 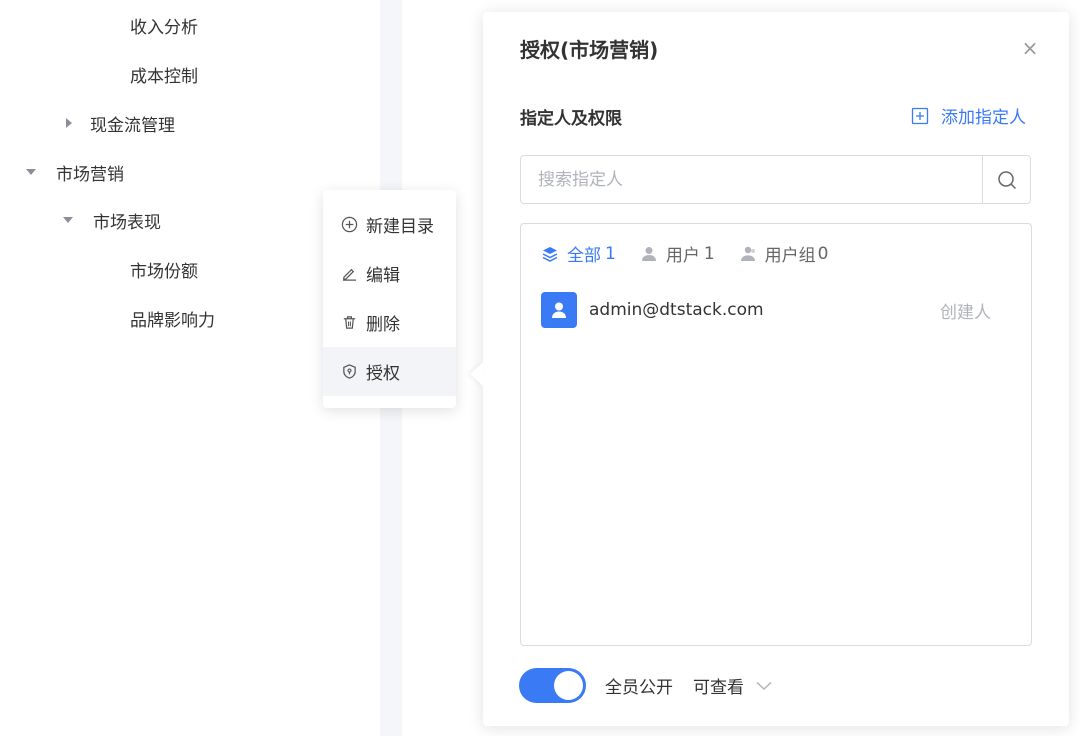 What do you see at coordinates (718, 688) in the screenshot?
I see `permission-value: 可查看` at bounding box center [718, 688].